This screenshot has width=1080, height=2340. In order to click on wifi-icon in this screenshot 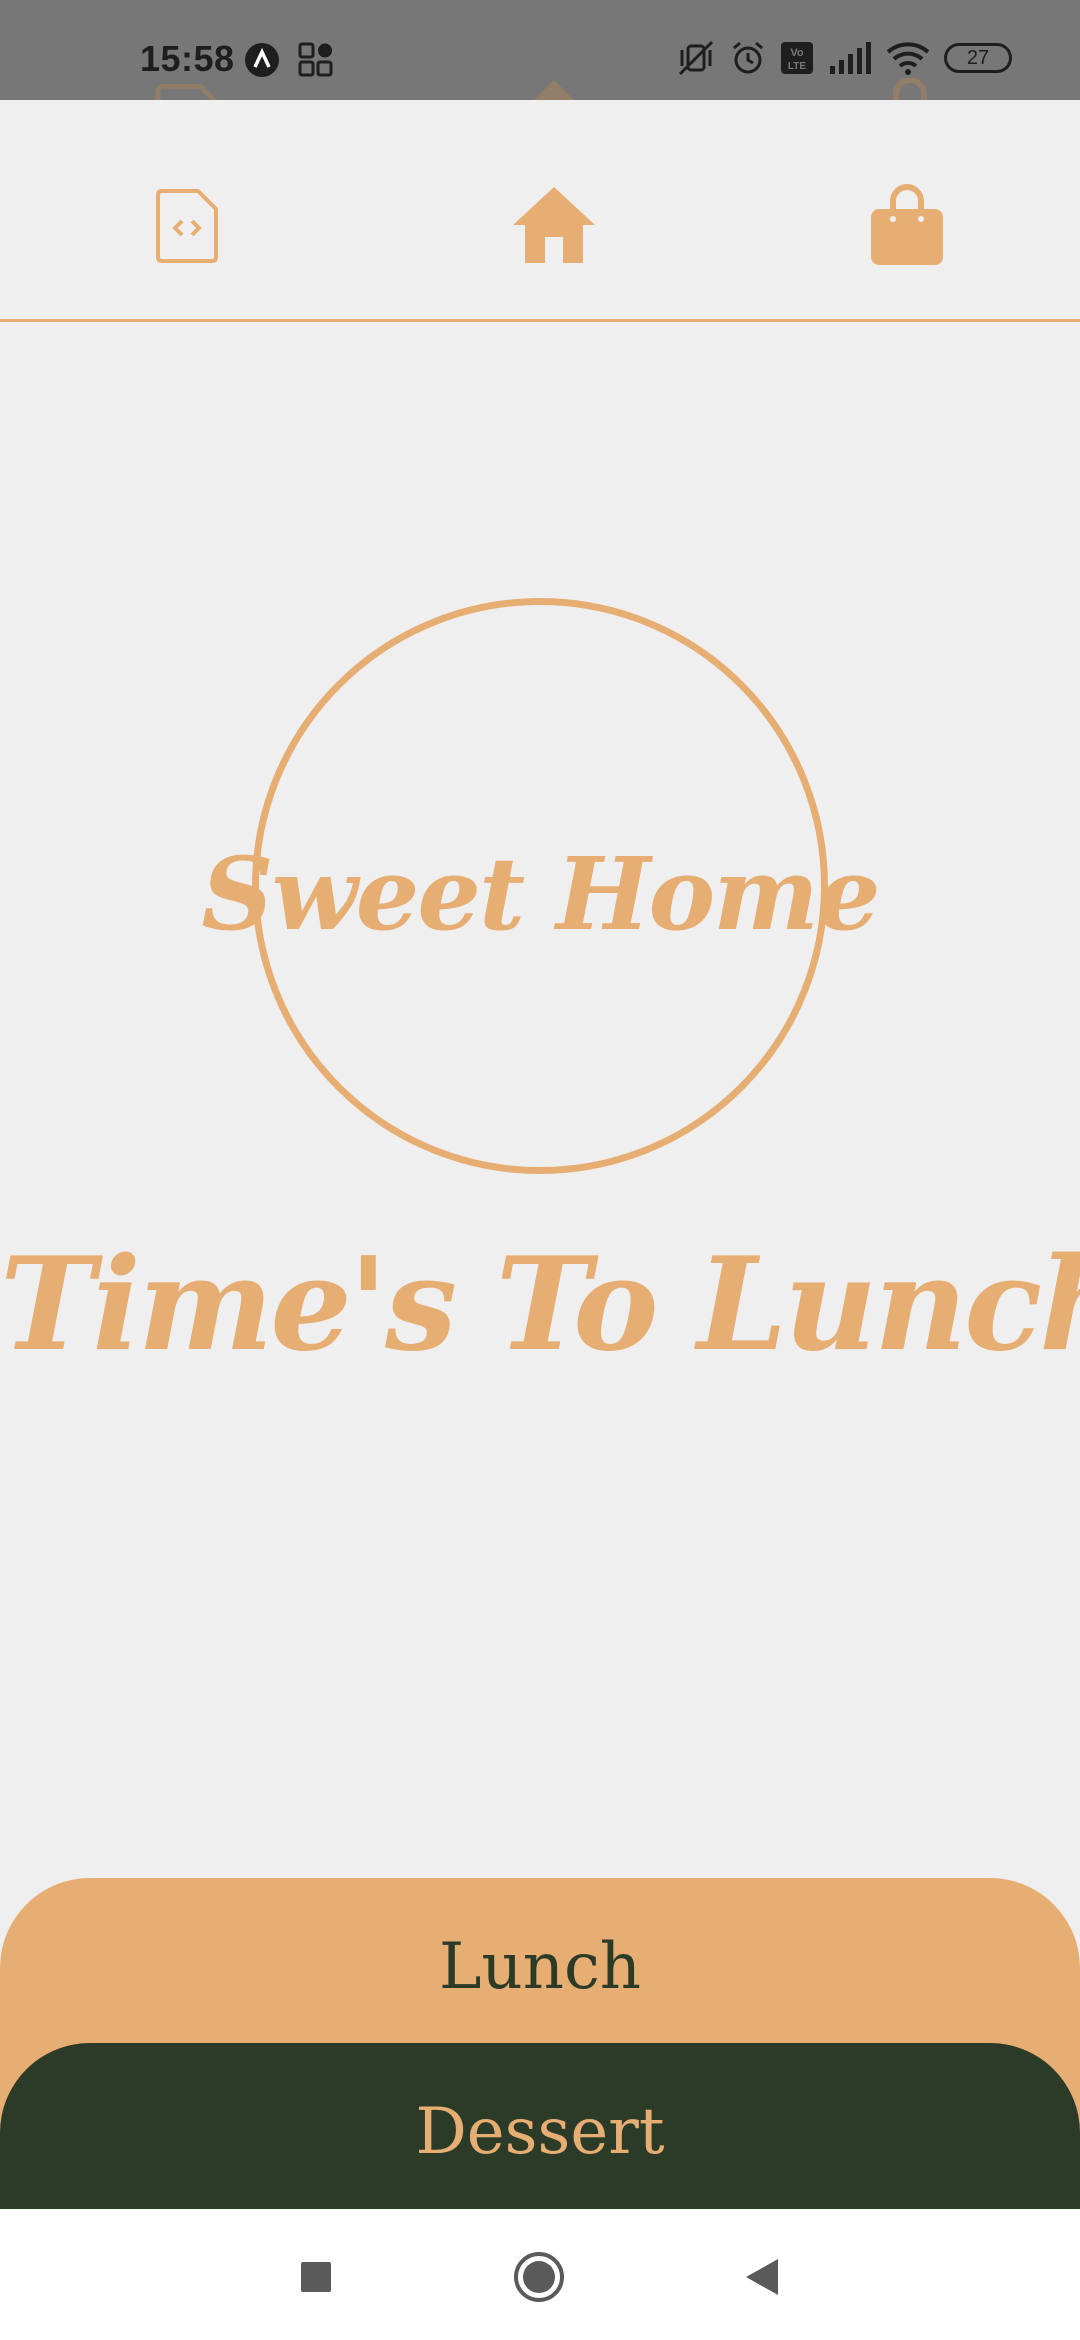, I will do `click(908, 58)`.